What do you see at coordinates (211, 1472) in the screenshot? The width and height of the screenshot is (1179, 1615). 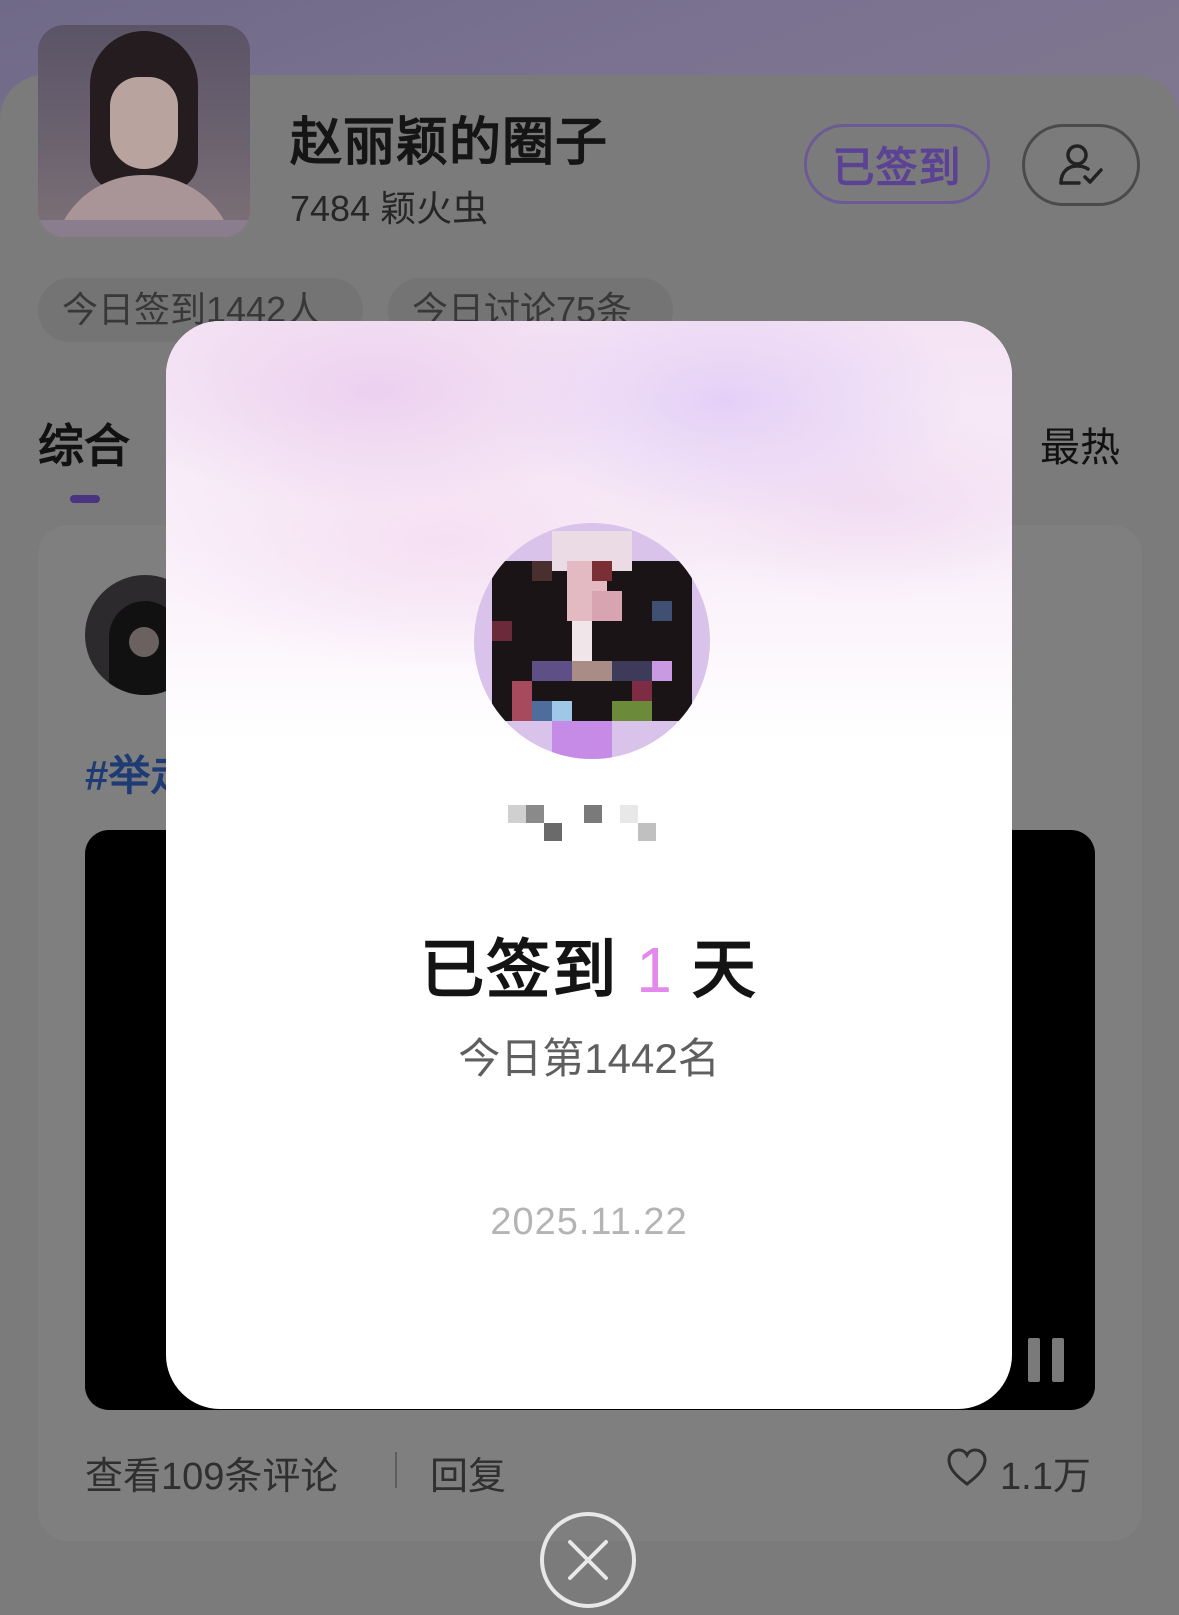 I see `view-comments-link: 查看109条评论` at bounding box center [211, 1472].